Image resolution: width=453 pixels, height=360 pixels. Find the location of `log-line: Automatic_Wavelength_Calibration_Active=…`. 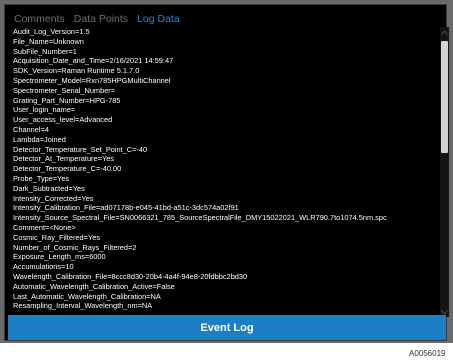

log-line: Automatic_Wavelength_Calibration_Active=… is located at coordinates (94, 286).